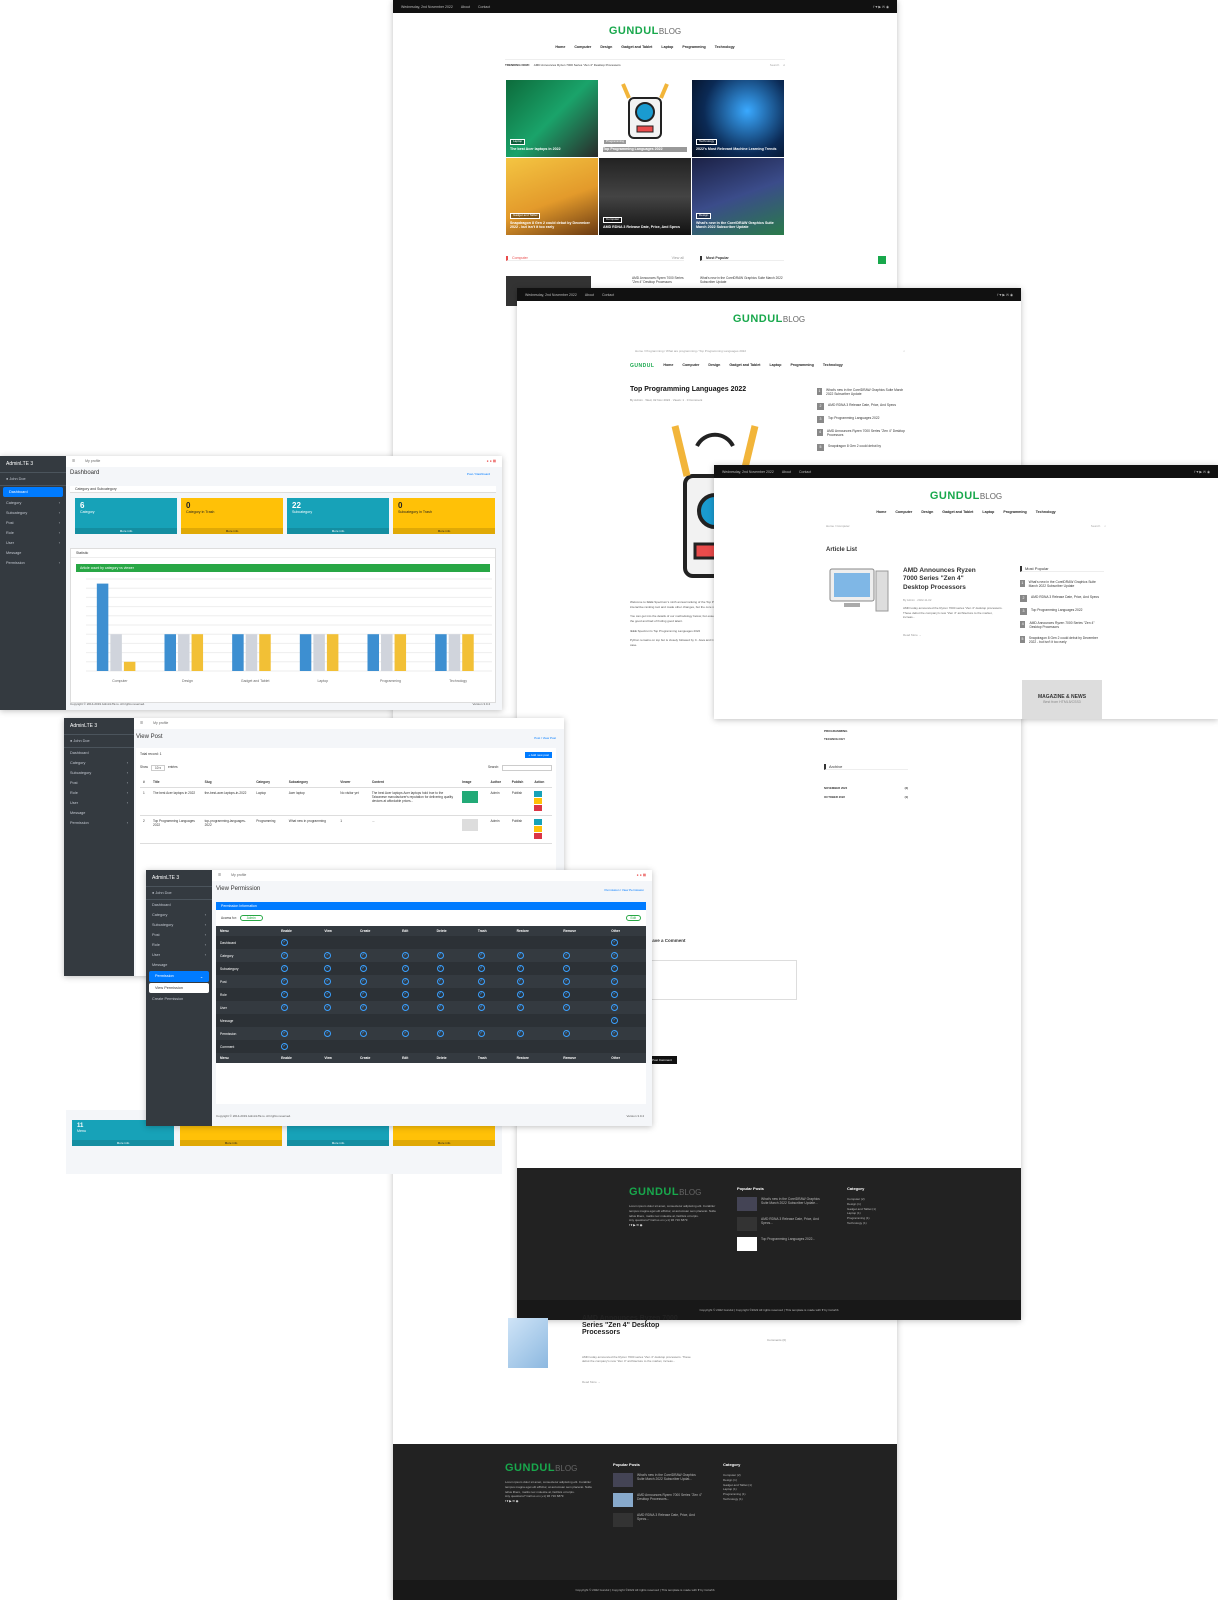  Describe the element at coordinates (538, 755) in the screenshot. I see `add-post-button: + Add new post` at that location.